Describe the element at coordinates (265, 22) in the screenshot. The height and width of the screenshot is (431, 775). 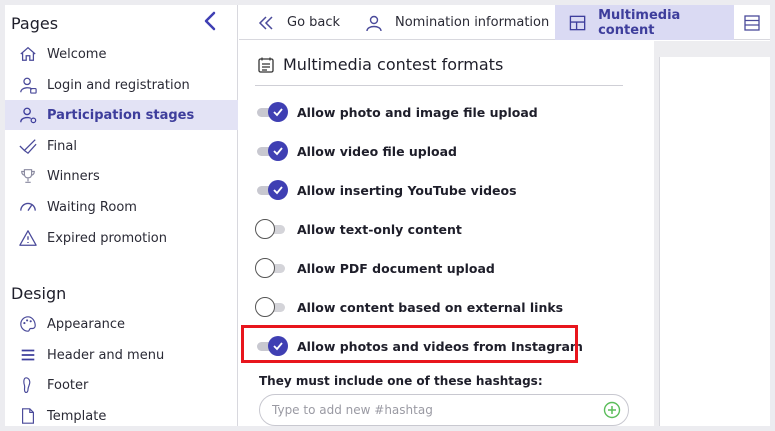
I see `double-chevron-left-icon` at that location.